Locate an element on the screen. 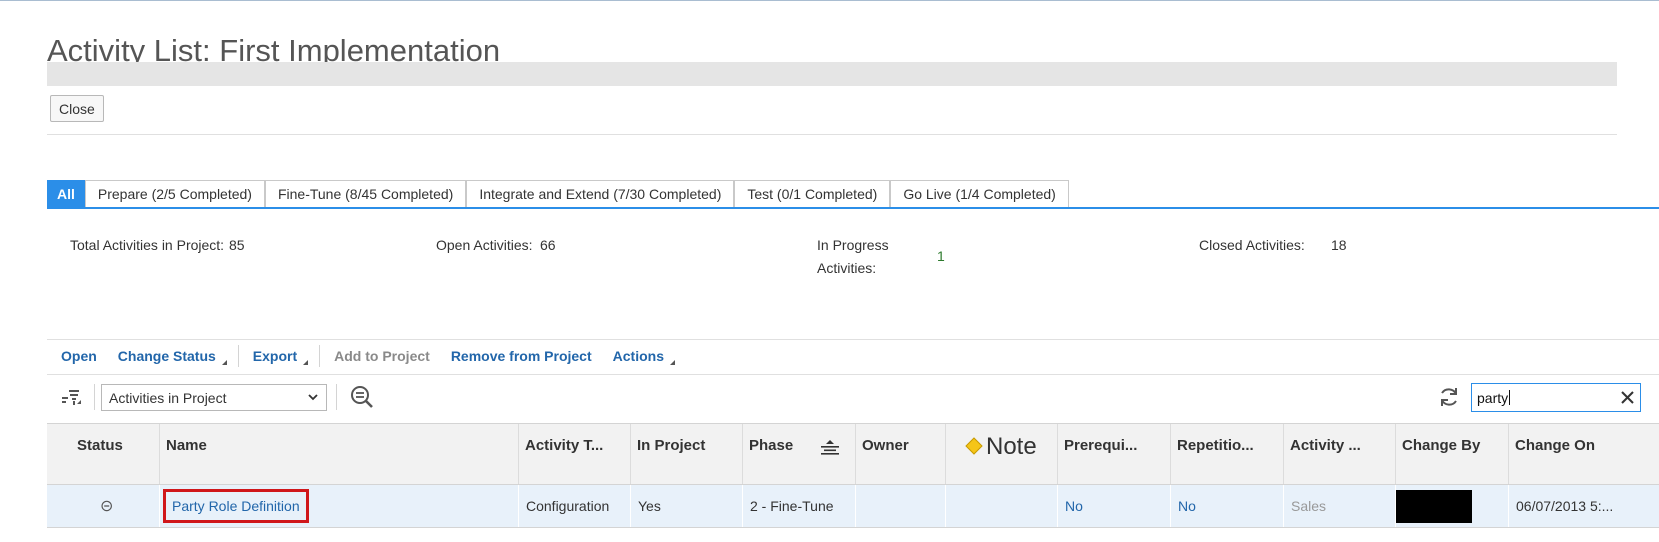 The image size is (1659, 542). add-to-project-button: Add to Project is located at coordinates (382, 356).